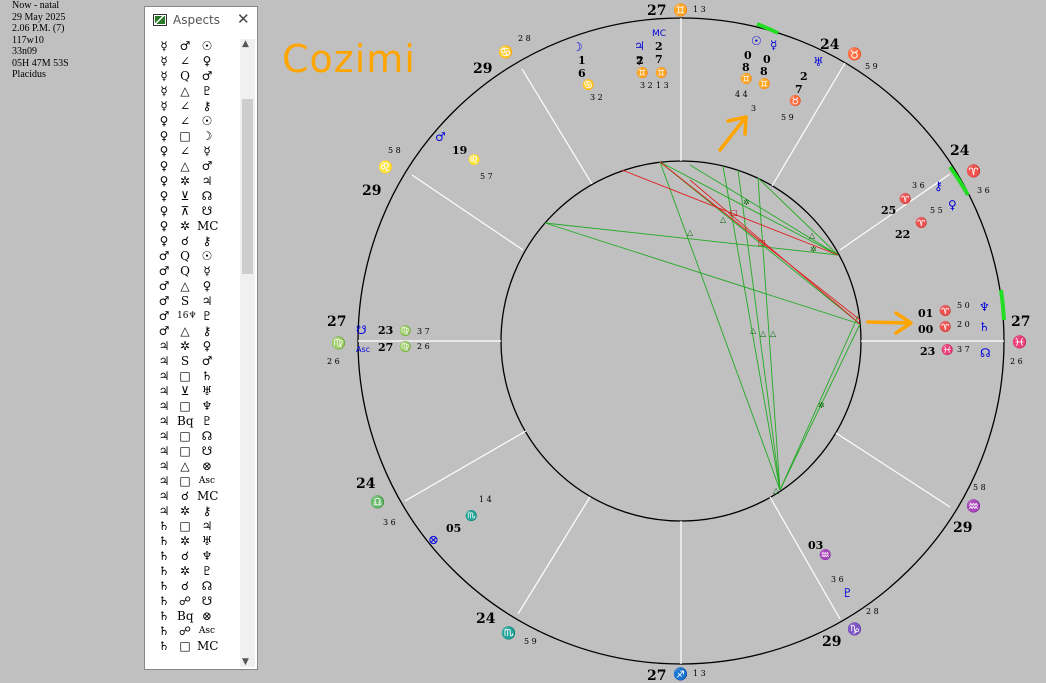 Image resolution: width=1046 pixels, height=683 pixels. I want to click on cusp-11-minutes: 5 9, so click(871, 66).